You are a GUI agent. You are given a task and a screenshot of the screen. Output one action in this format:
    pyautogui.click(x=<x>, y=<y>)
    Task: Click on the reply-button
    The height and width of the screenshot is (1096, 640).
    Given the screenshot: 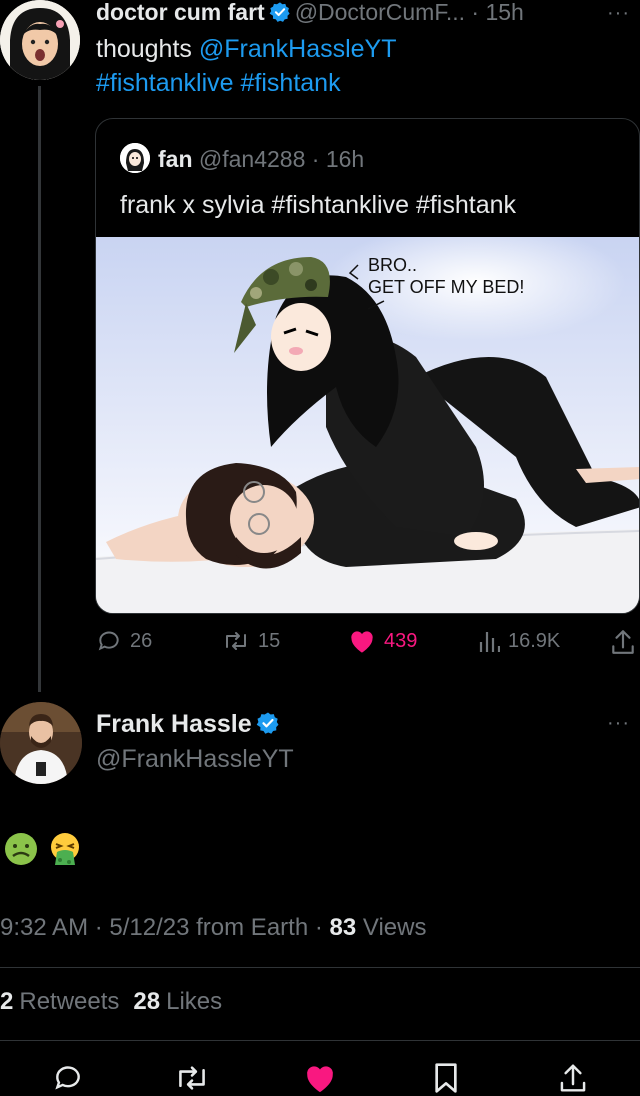 What is the action you would take?
    pyautogui.click(x=68, y=1079)
    